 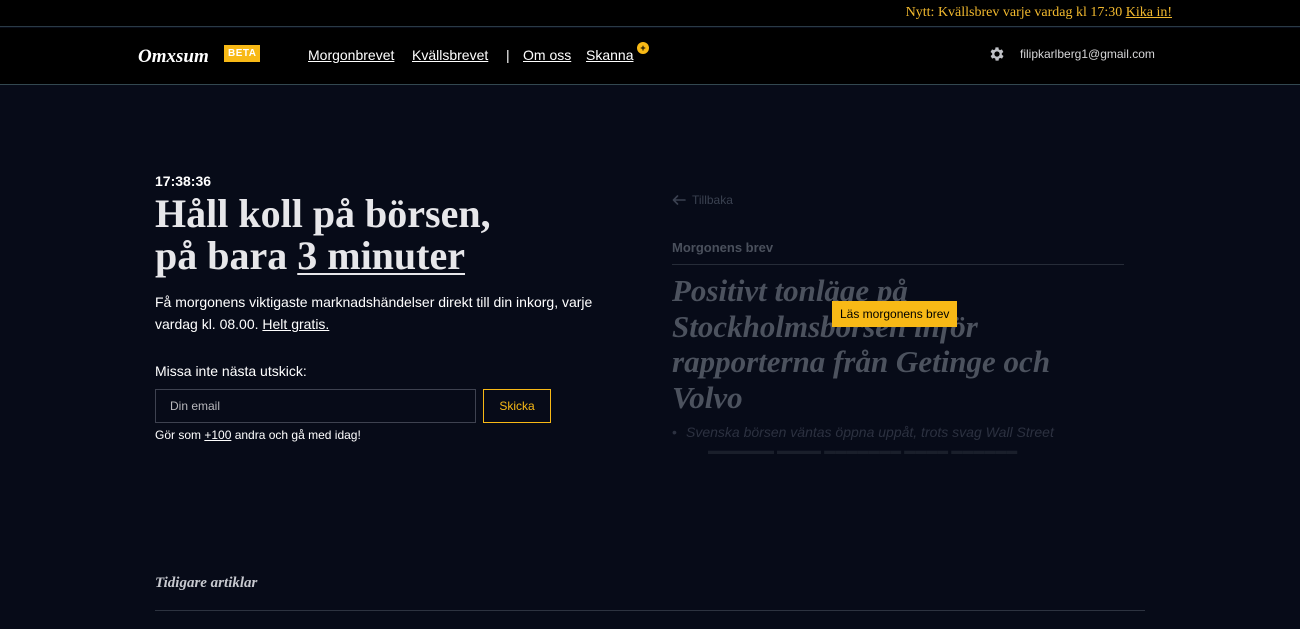 I want to click on back-label: Tillbaka, so click(x=712, y=200).